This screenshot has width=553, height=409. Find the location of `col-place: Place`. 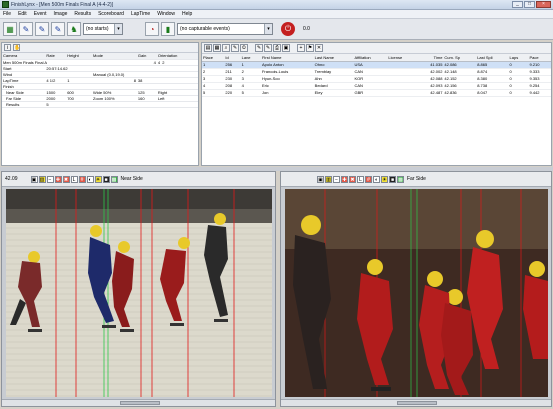

col-place: Place is located at coordinates (213, 58).